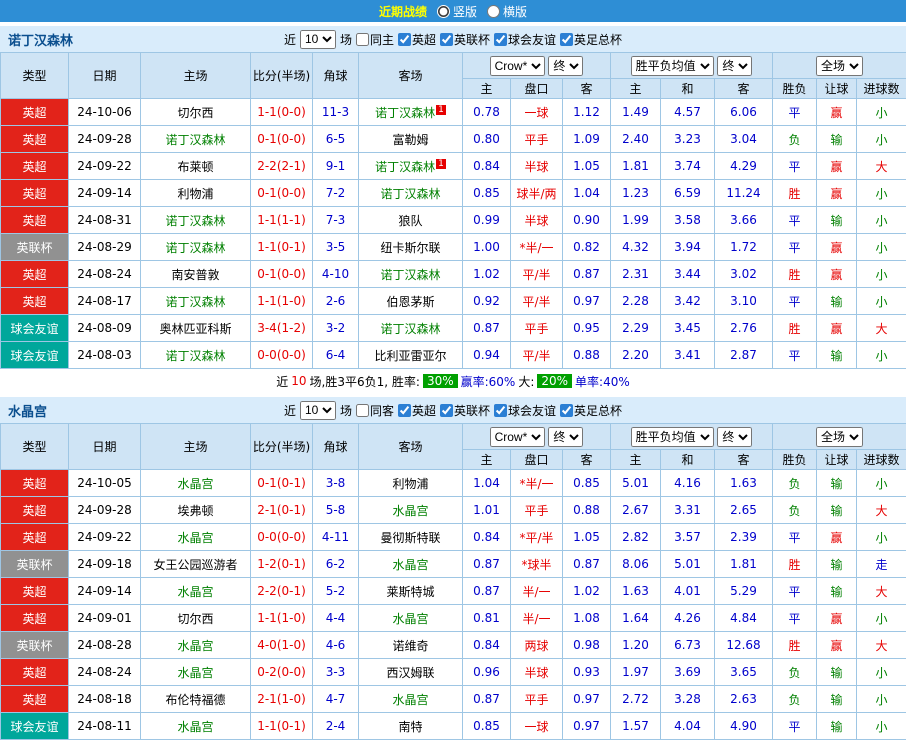 Image resolution: width=906 pixels, height=754 pixels. Describe the element at coordinates (195, 564) in the screenshot. I see `home-team-cell: 女王公园巡游者` at that location.